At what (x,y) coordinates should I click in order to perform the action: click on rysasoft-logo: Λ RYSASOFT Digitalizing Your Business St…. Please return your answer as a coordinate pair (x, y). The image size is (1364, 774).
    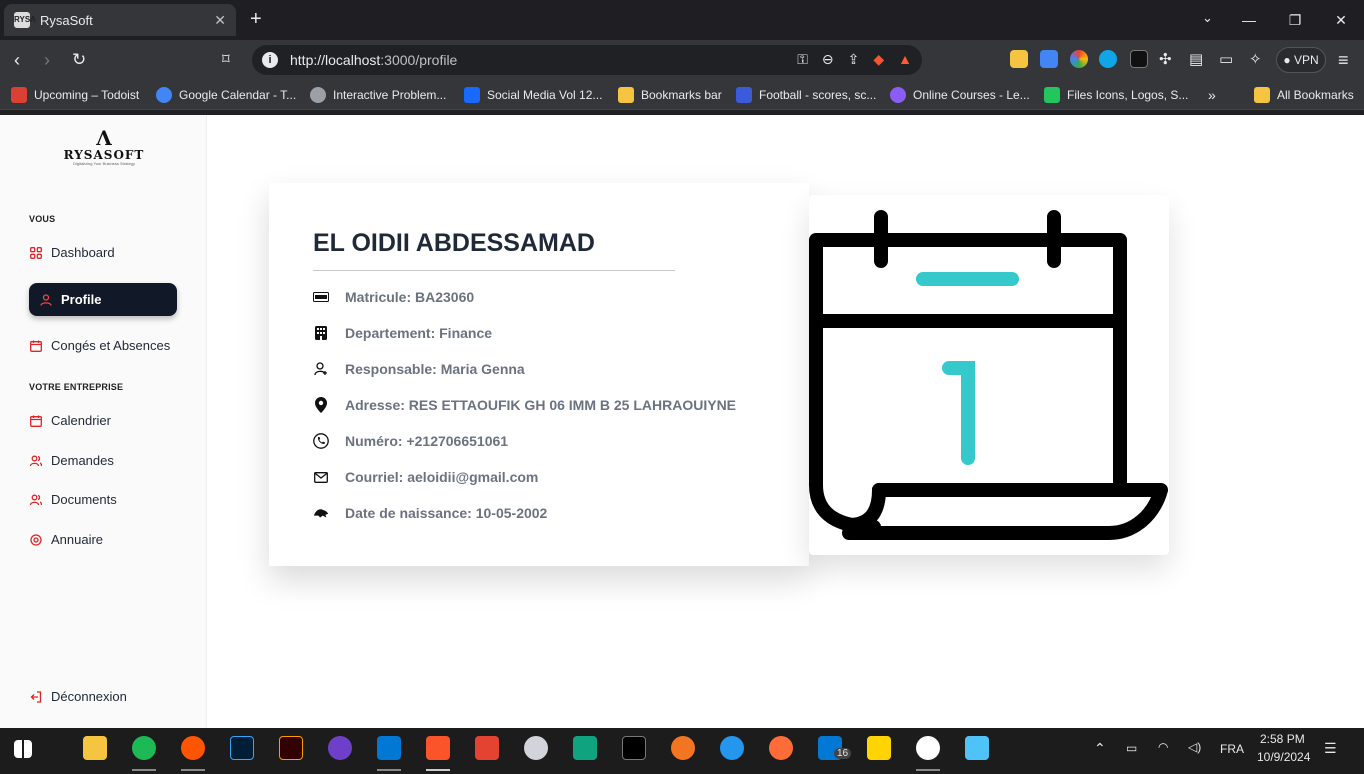
    Looking at the image, I should click on (104, 149).